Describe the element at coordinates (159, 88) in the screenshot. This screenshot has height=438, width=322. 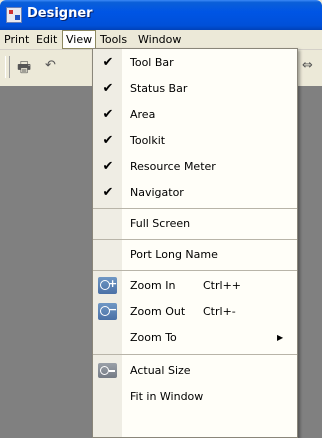
I see `menu-item-label: Status Bar` at that location.